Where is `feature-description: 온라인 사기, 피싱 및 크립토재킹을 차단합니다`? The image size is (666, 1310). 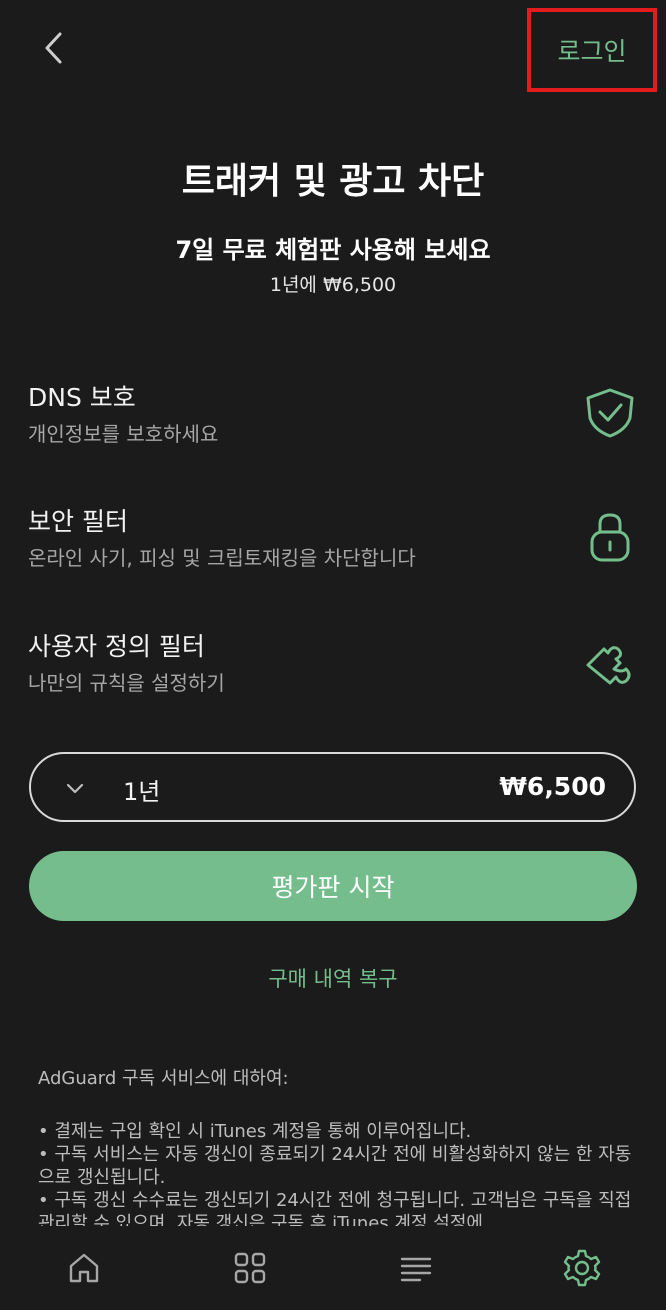
feature-description: 온라인 사기, 피싱 및 크립토재킹을 차단합니다 is located at coordinates (222, 558).